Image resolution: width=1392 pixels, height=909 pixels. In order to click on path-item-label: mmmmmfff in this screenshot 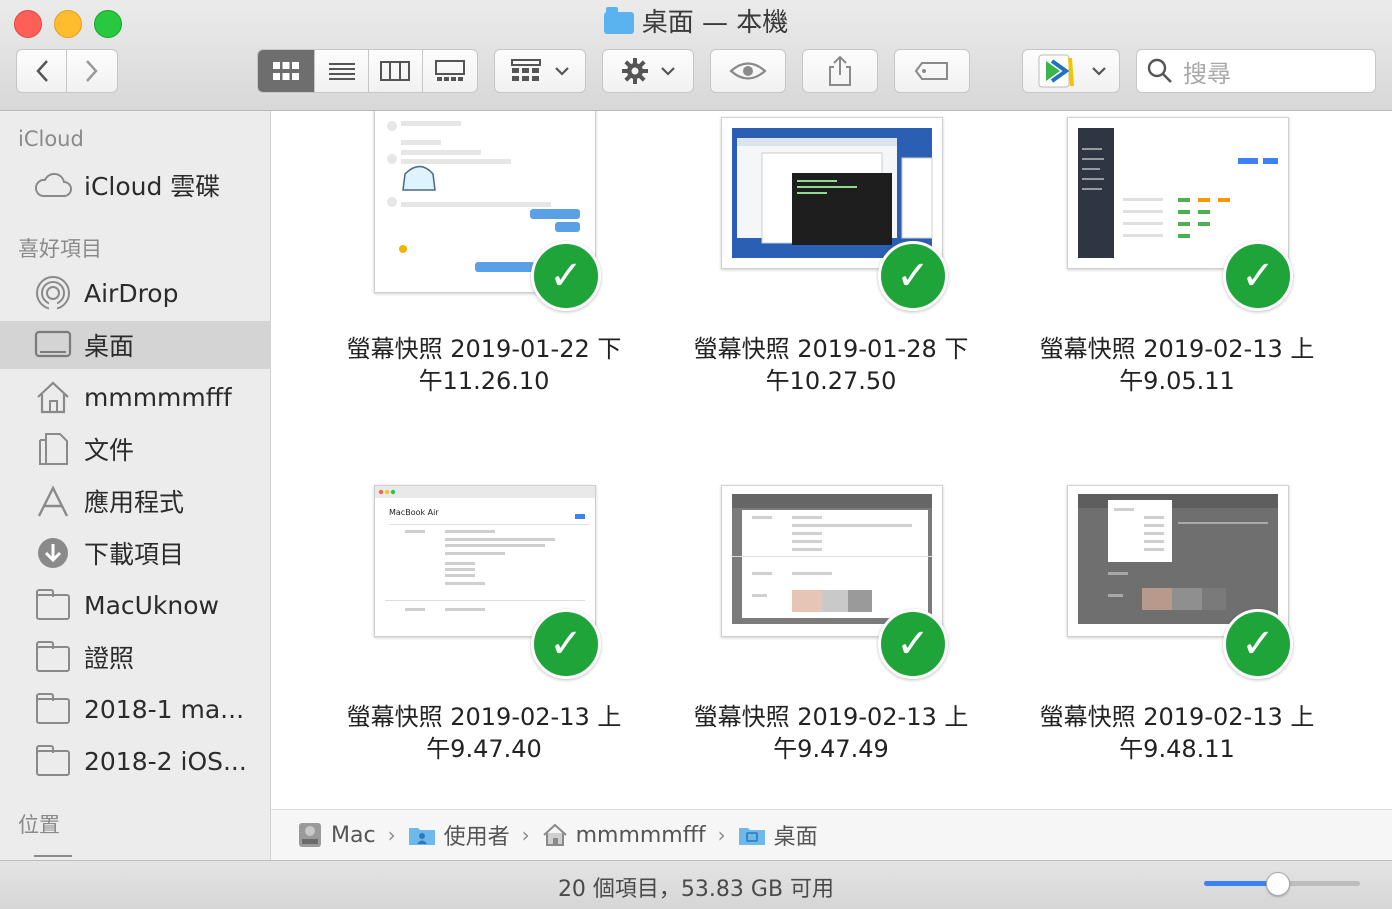, I will do `click(640, 835)`.